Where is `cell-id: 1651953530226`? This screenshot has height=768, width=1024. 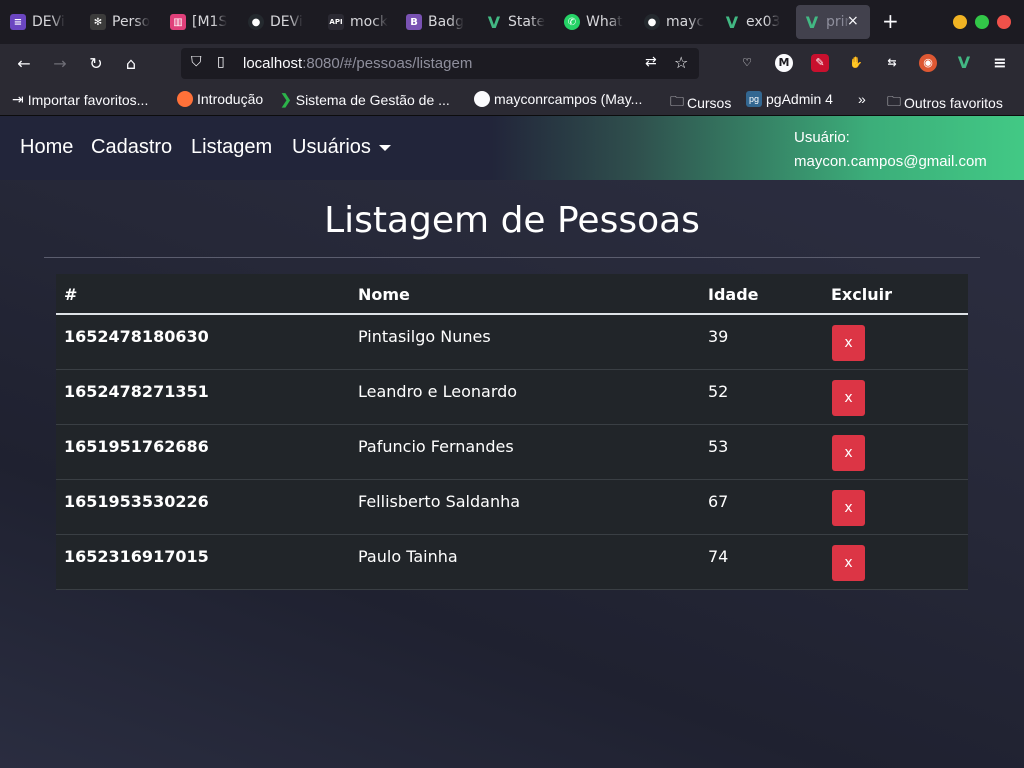 cell-id: 1651953530226 is located at coordinates (136, 501).